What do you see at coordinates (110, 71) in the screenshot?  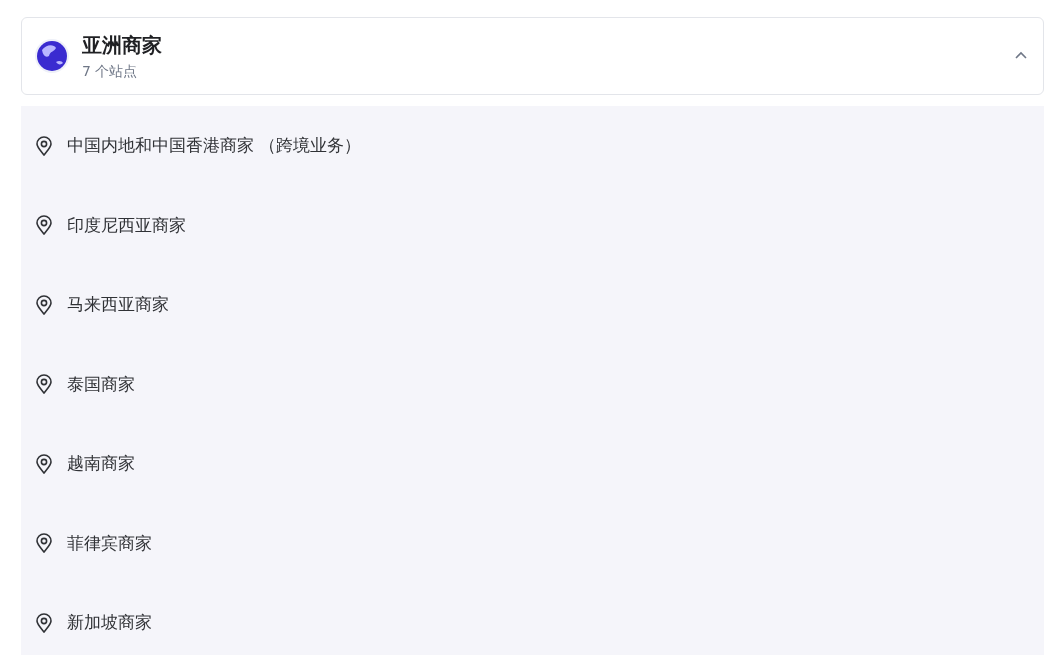 I see `site-count: 7 个站点` at bounding box center [110, 71].